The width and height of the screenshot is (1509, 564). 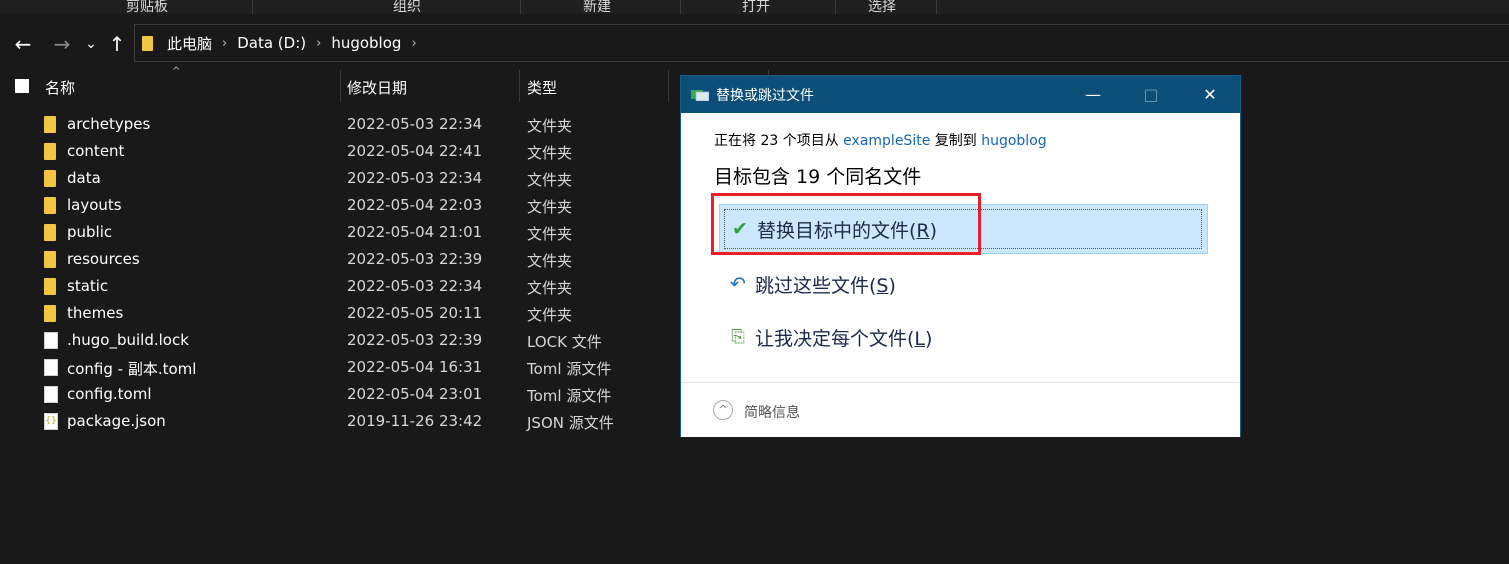 What do you see at coordinates (1151, 94) in the screenshot?
I see `maximize-icon: □` at bounding box center [1151, 94].